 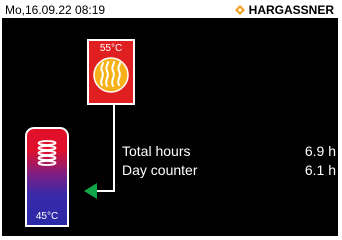 I want to click on heating-coil-icon, so click(x=47, y=153).